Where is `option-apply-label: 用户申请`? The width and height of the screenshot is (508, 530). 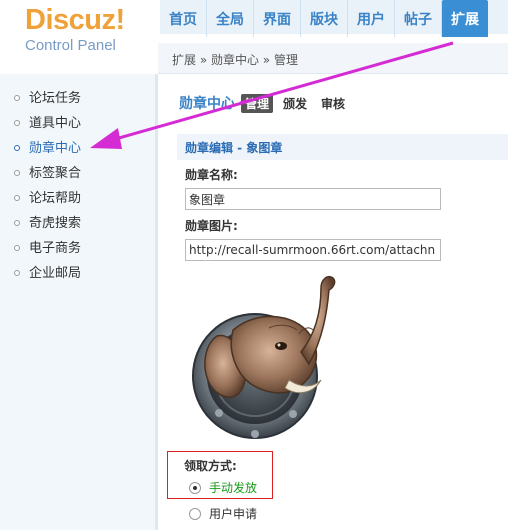 option-apply-label: 用户申请 is located at coordinates (233, 514).